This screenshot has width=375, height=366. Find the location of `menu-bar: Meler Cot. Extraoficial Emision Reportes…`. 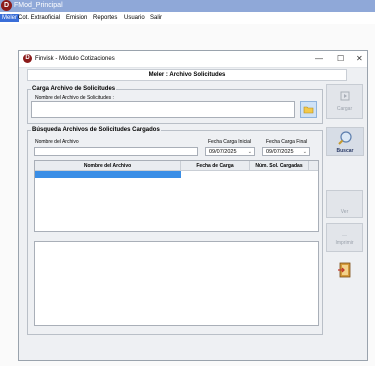

menu-bar: Meler Cot. Extraoficial Emision Reportes… is located at coordinates (187, 18).